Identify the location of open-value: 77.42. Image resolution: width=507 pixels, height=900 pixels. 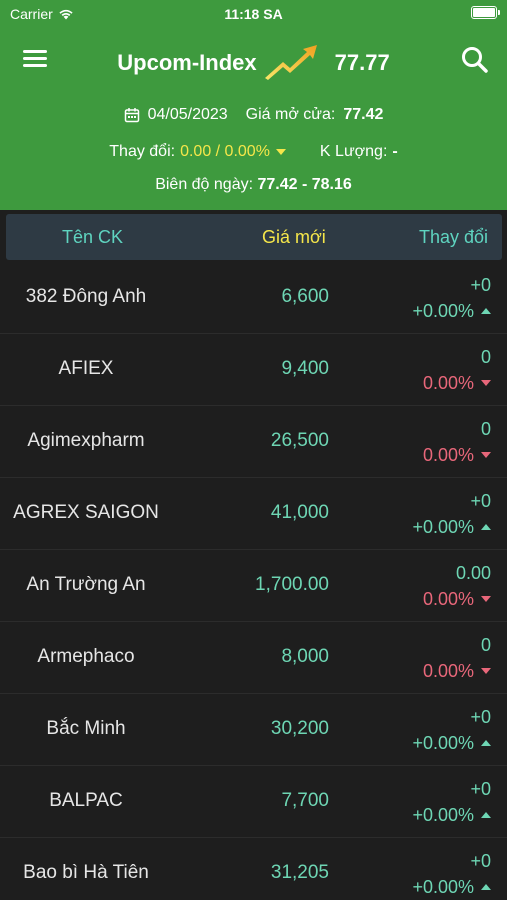
(363, 114).